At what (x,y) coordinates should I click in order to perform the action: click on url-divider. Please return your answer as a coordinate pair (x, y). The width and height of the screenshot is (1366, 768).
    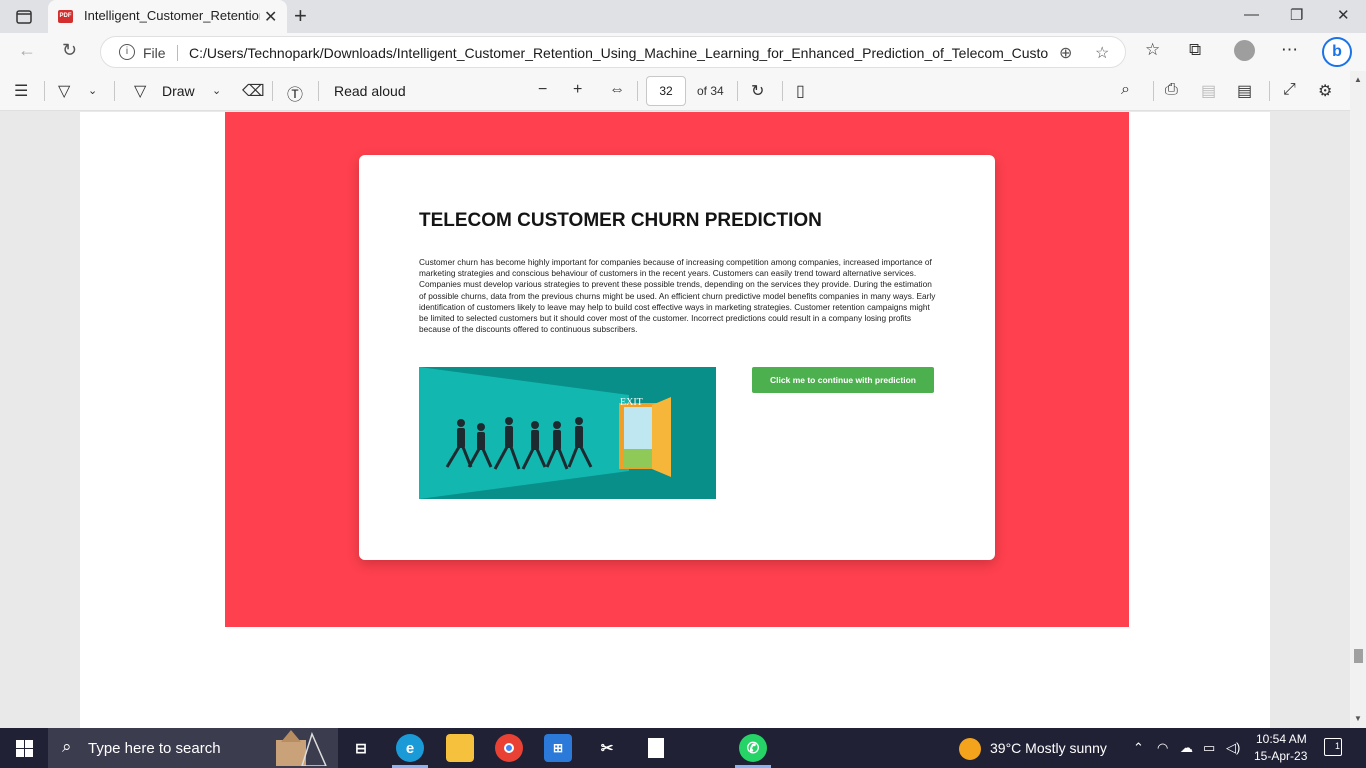
    Looking at the image, I should click on (177, 53).